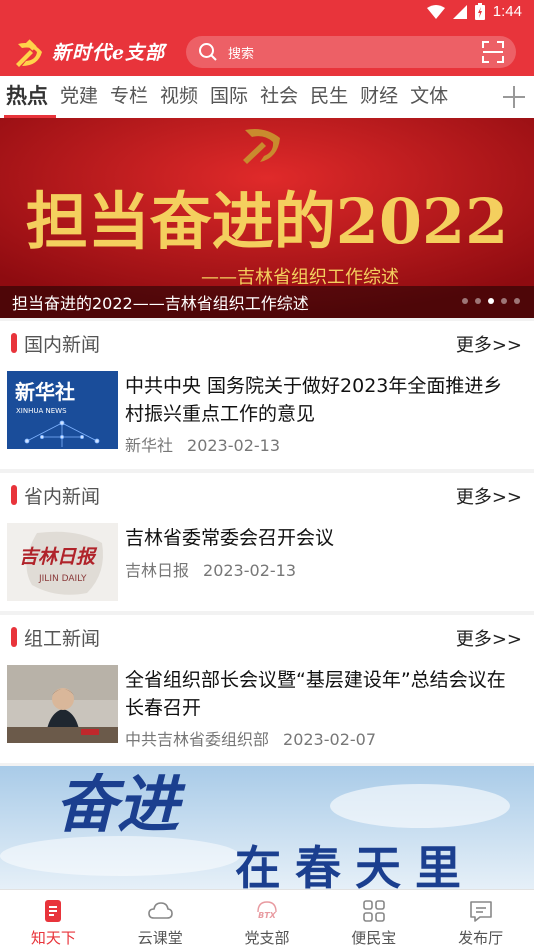 This screenshot has height=950, width=534. I want to click on search-bar: 搜索, so click(351, 52).